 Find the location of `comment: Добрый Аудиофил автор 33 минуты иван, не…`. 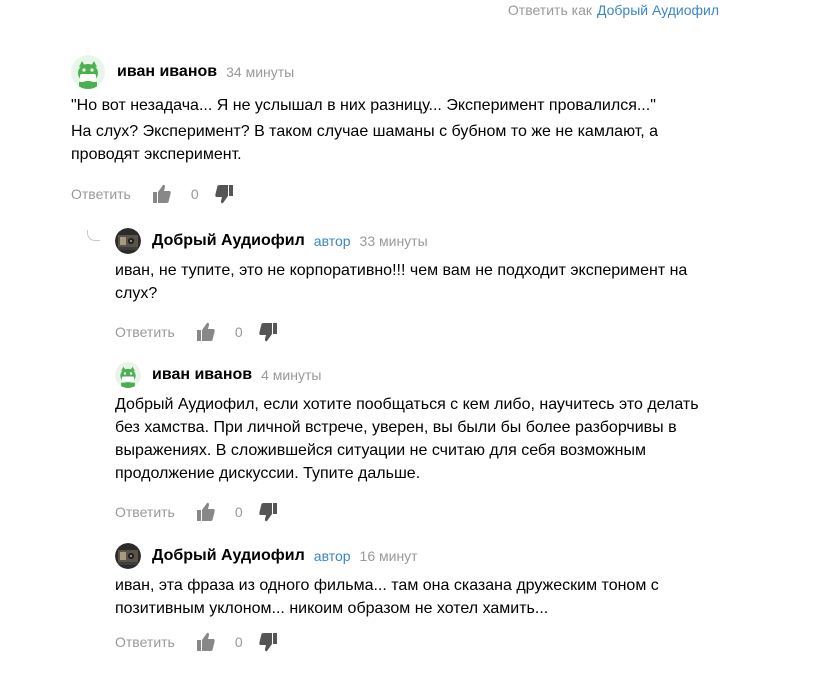

comment: Добрый Аудиофил автор 33 минуты иван, не… is located at coordinates (415, 283).